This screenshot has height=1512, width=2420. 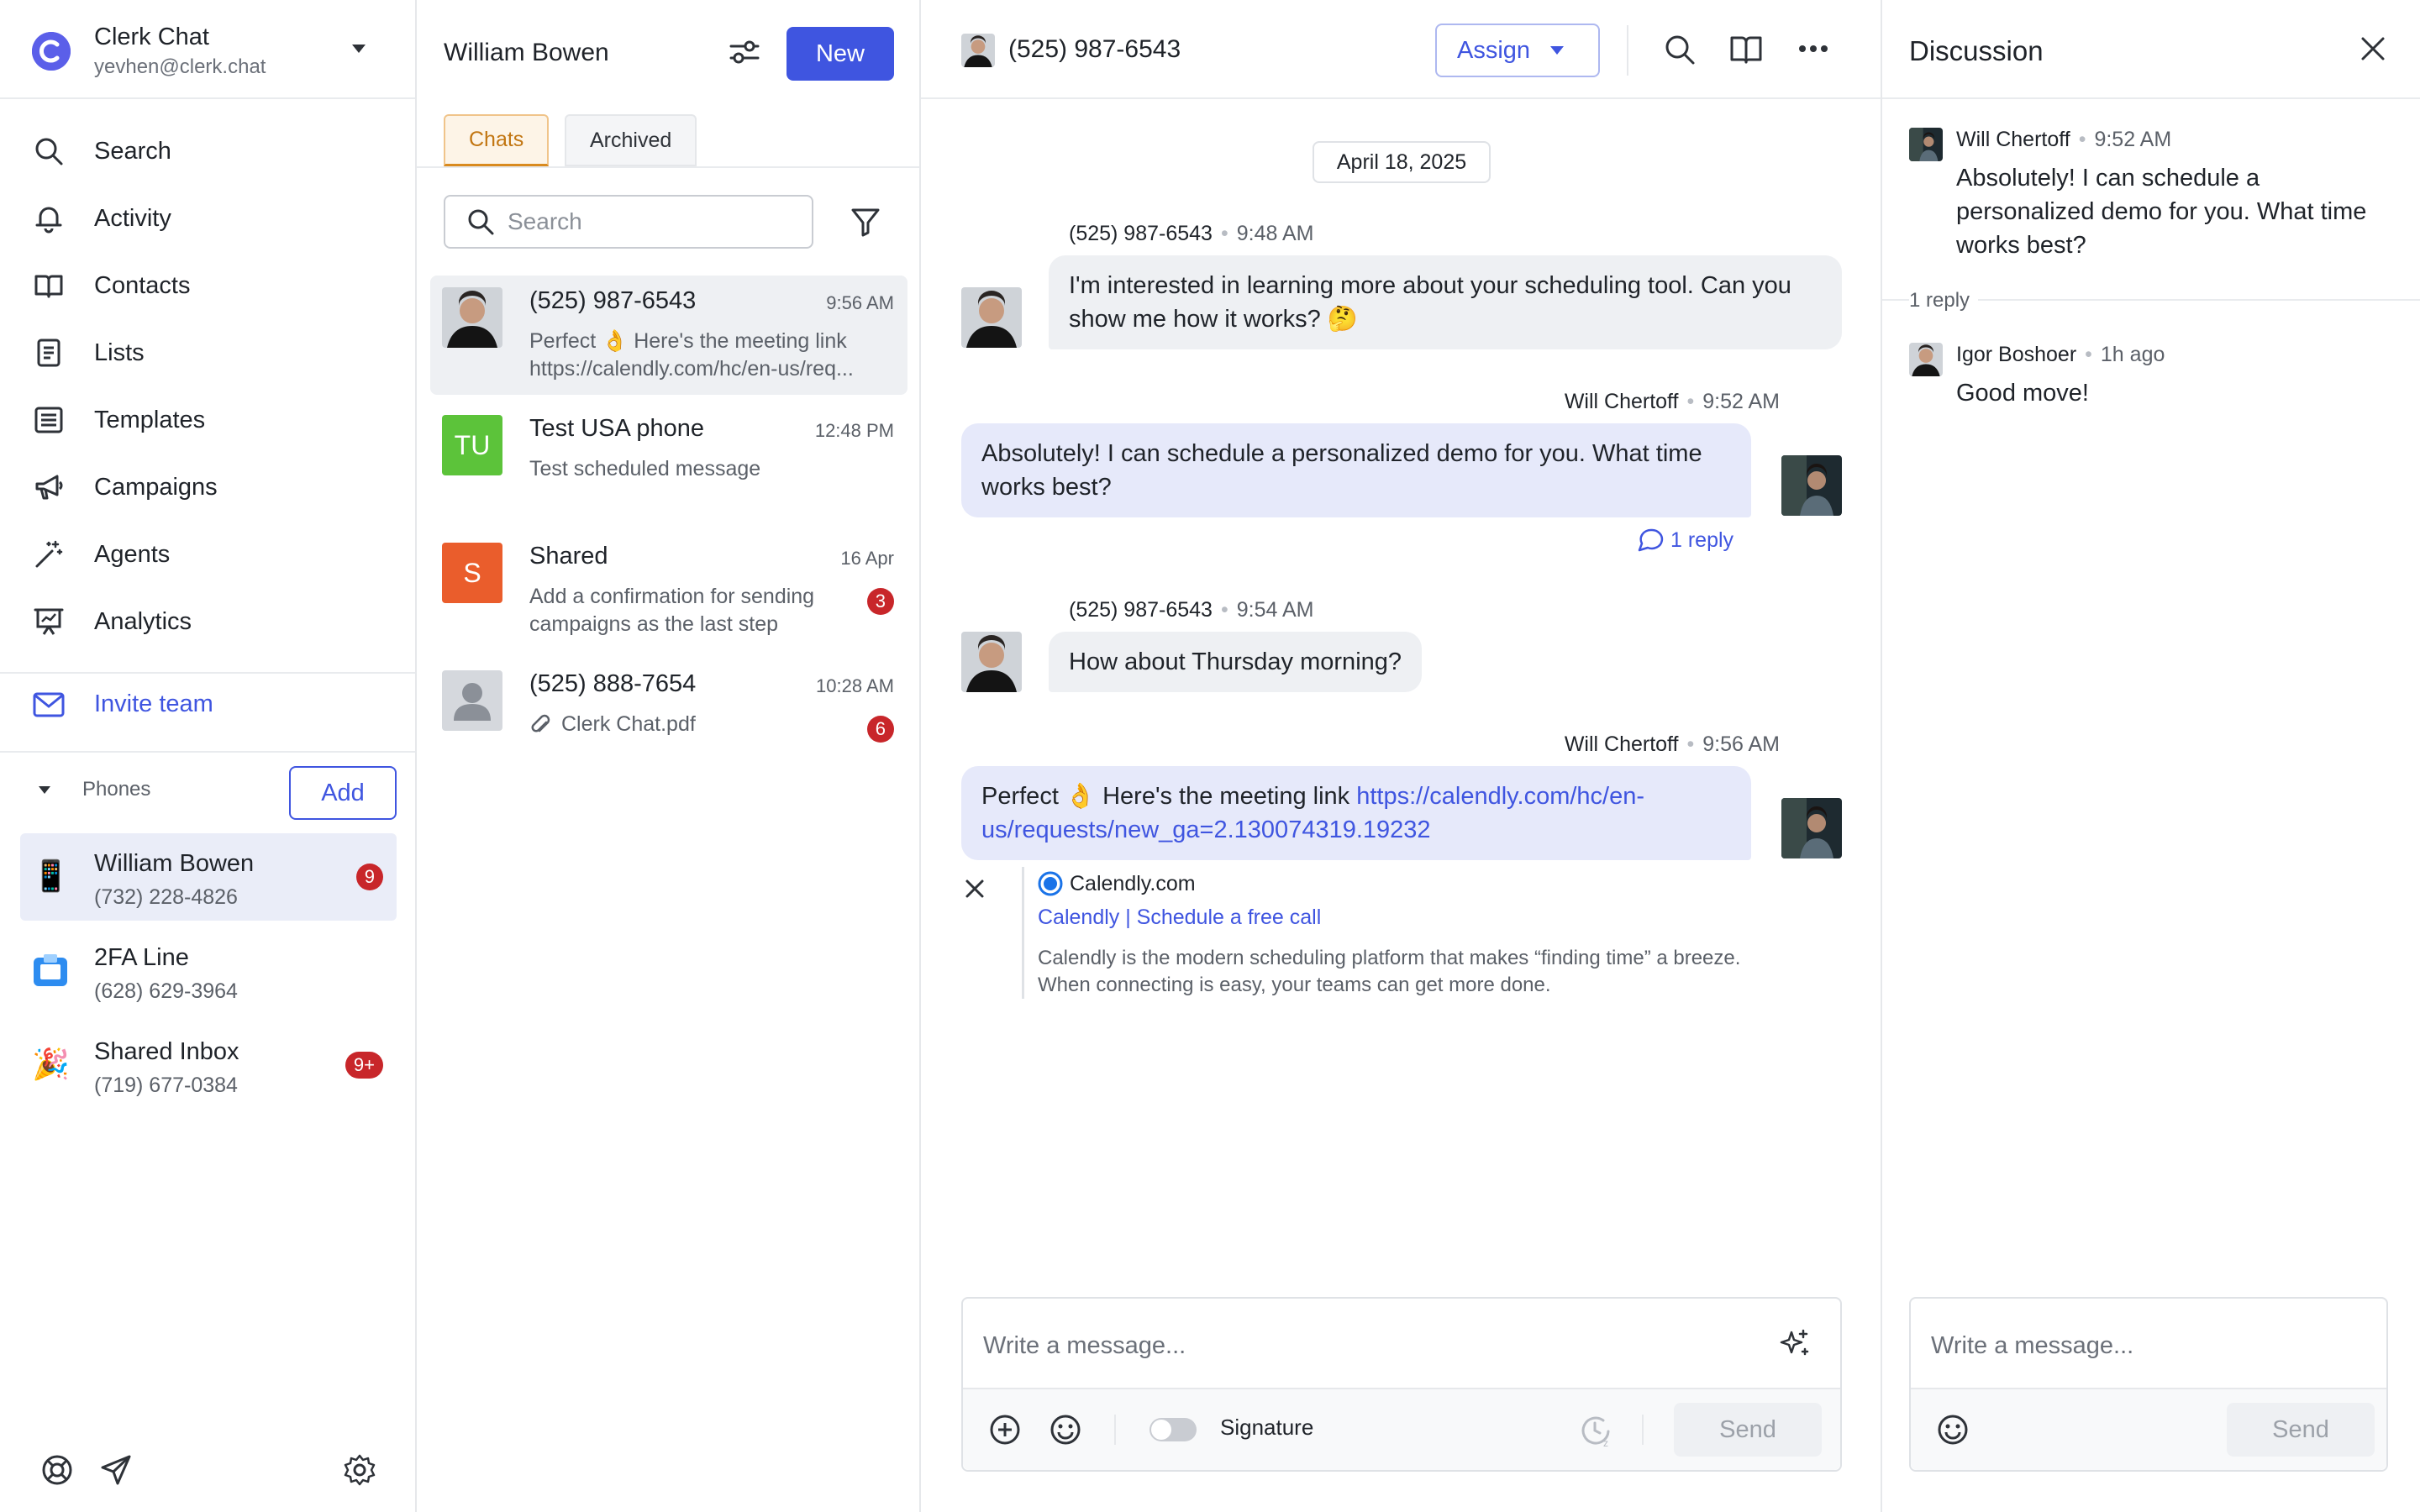 I want to click on message-bubble-incoming: How about Thursday morning?, so click(x=1236, y=662).